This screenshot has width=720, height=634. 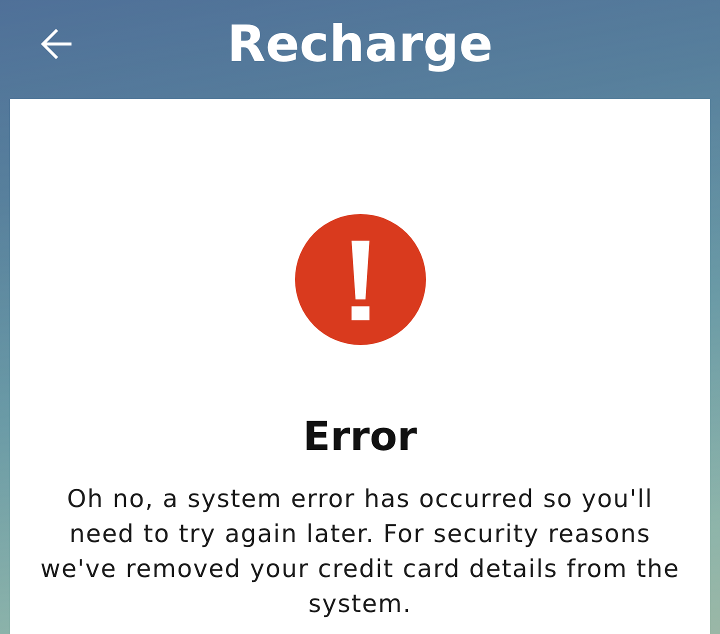 I want to click on back-arrow-icon, so click(x=56, y=44).